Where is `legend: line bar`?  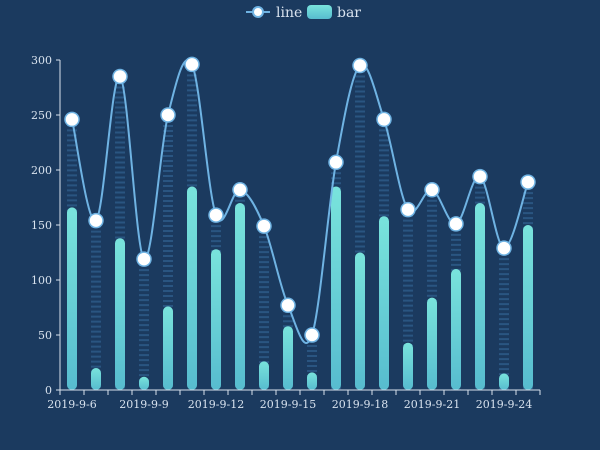
legend: line bar is located at coordinates (303, 13).